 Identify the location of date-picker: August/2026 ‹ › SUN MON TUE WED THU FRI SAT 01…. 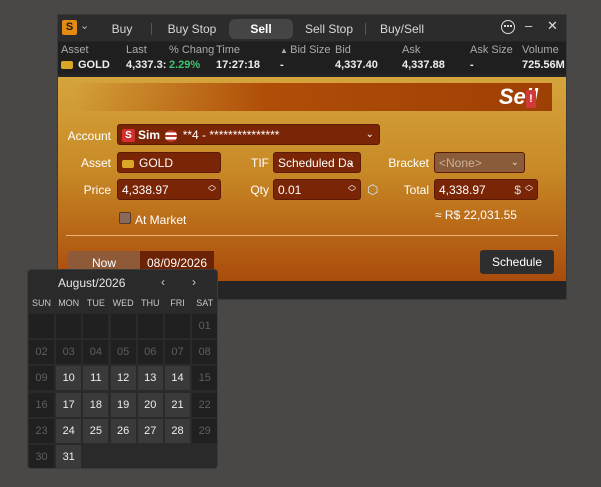
(122, 369).